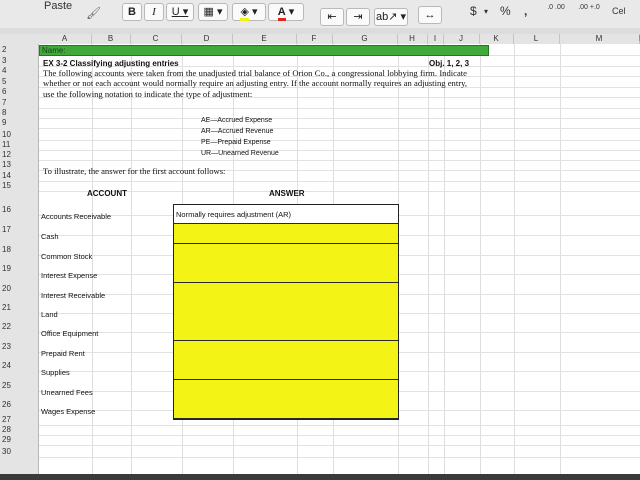 The width and height of the screenshot is (640, 480). I want to click on column-header-e: E, so click(264, 39).